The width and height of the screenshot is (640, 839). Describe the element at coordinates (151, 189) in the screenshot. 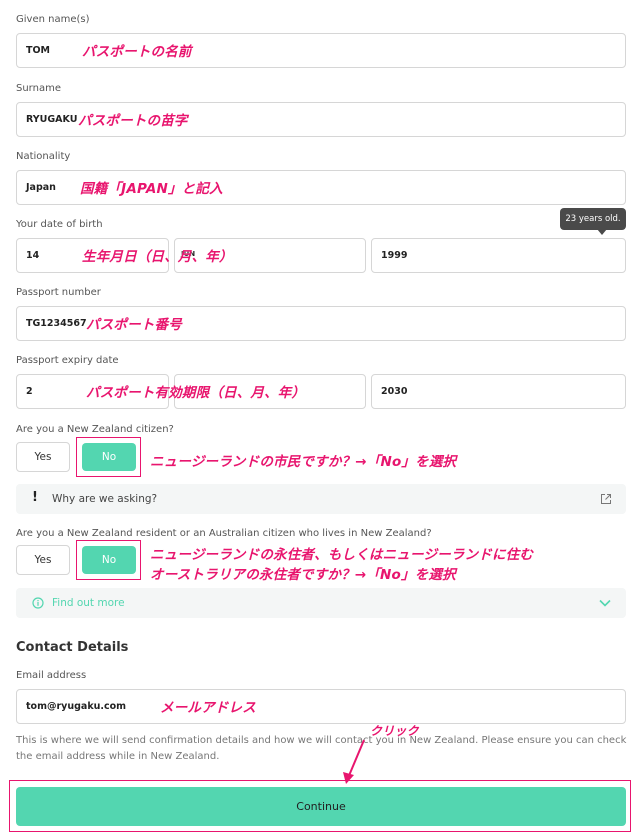

I see `nationality-annotation: 国籍「JAPAN」と記入` at that location.